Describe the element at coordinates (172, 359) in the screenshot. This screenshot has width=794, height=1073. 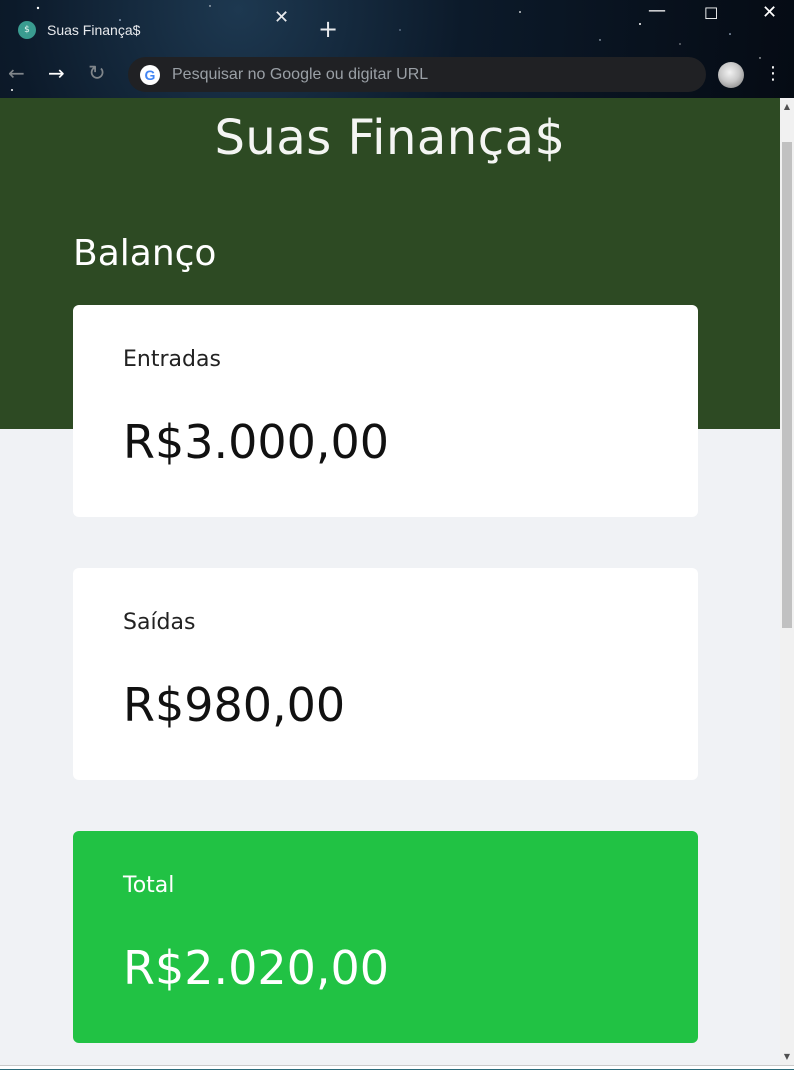
I see `income-card-label: Entradas` at that location.